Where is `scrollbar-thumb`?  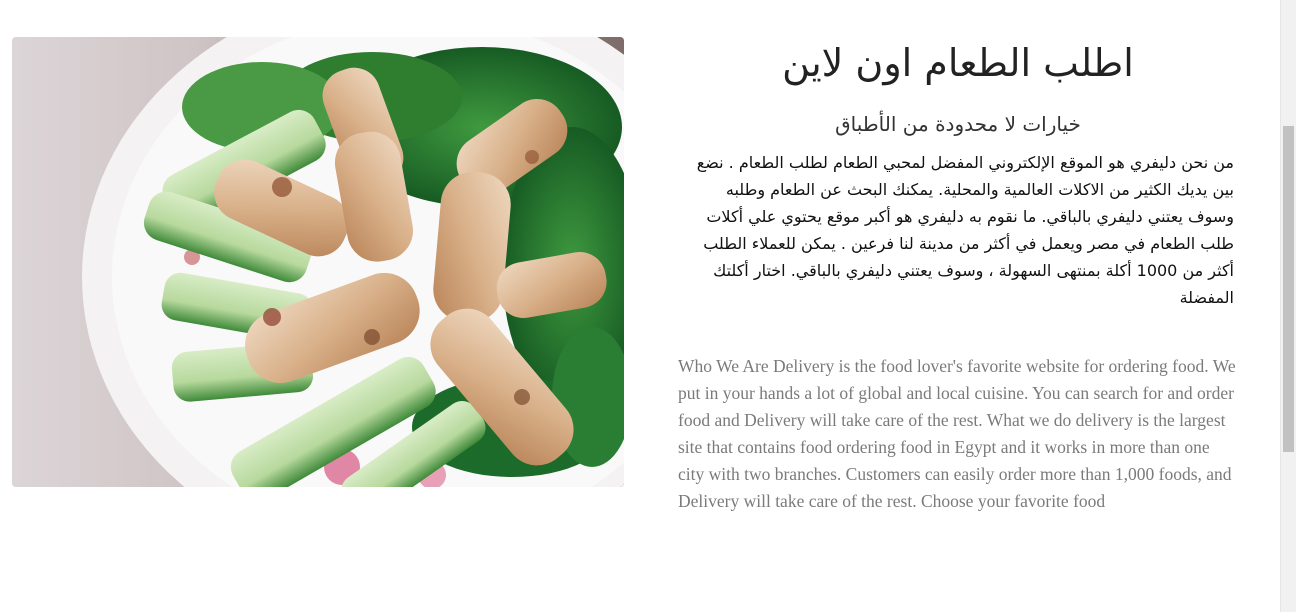 scrollbar-thumb is located at coordinates (1288, 289).